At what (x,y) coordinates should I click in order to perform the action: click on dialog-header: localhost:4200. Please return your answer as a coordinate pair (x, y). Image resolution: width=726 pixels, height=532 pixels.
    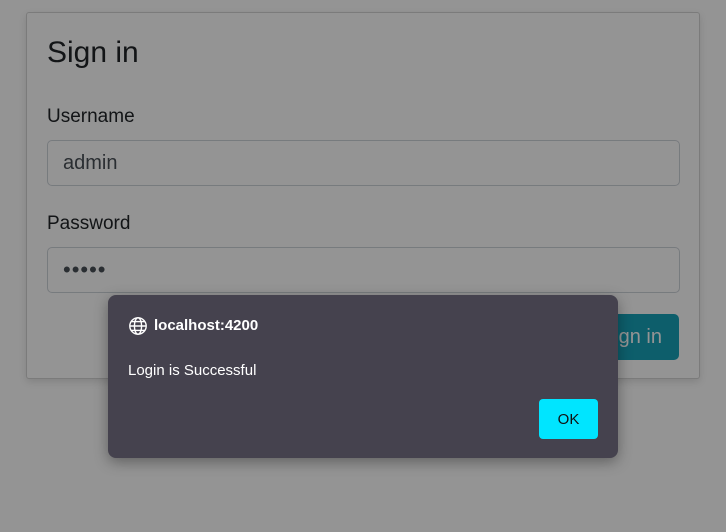
    Looking at the image, I should click on (193, 326).